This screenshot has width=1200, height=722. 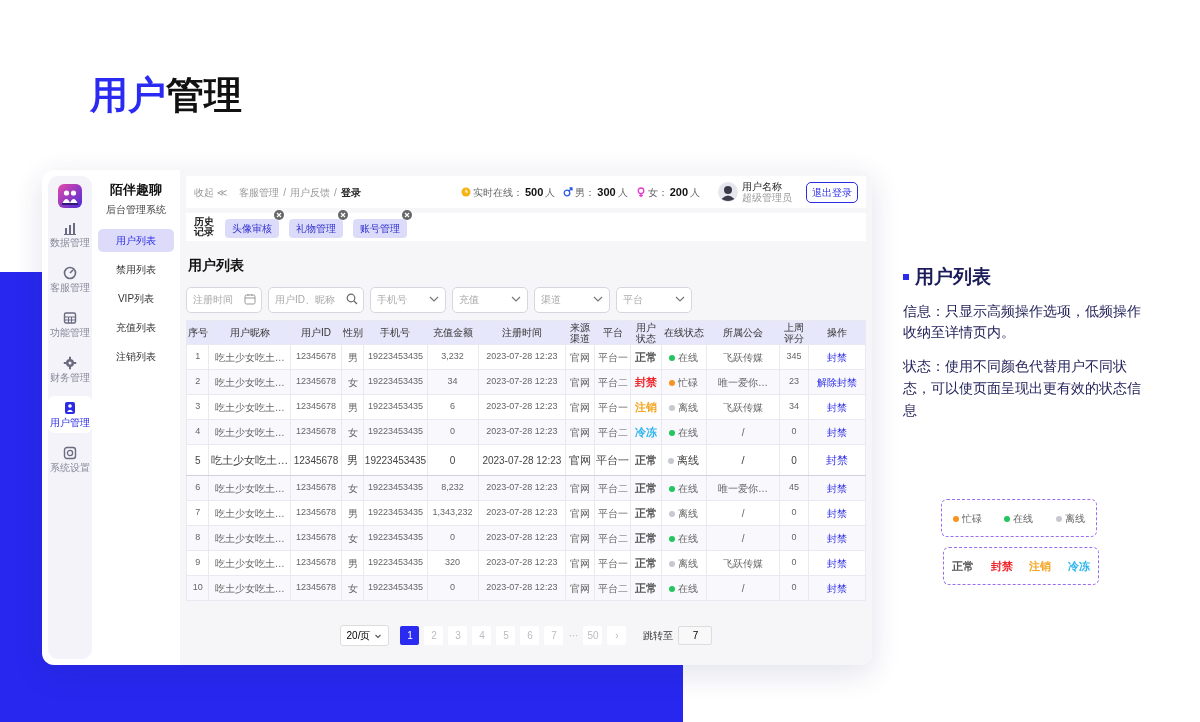 I want to click on dropdown-field: 渠道, so click(x=572, y=299).